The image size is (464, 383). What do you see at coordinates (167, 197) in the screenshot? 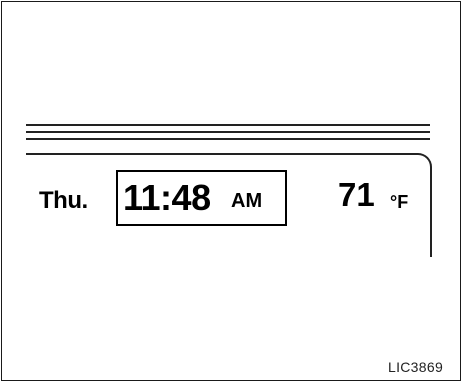
I see `clock-time: 11:48` at bounding box center [167, 197].